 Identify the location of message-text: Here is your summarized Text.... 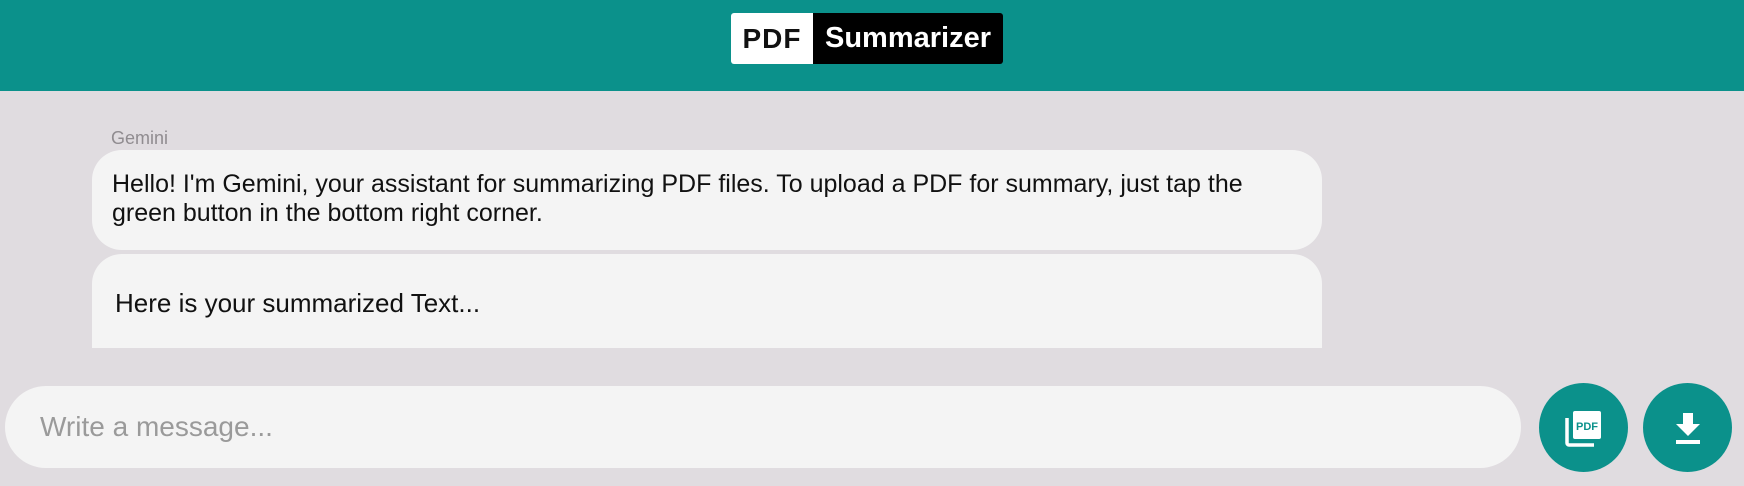
(298, 303).